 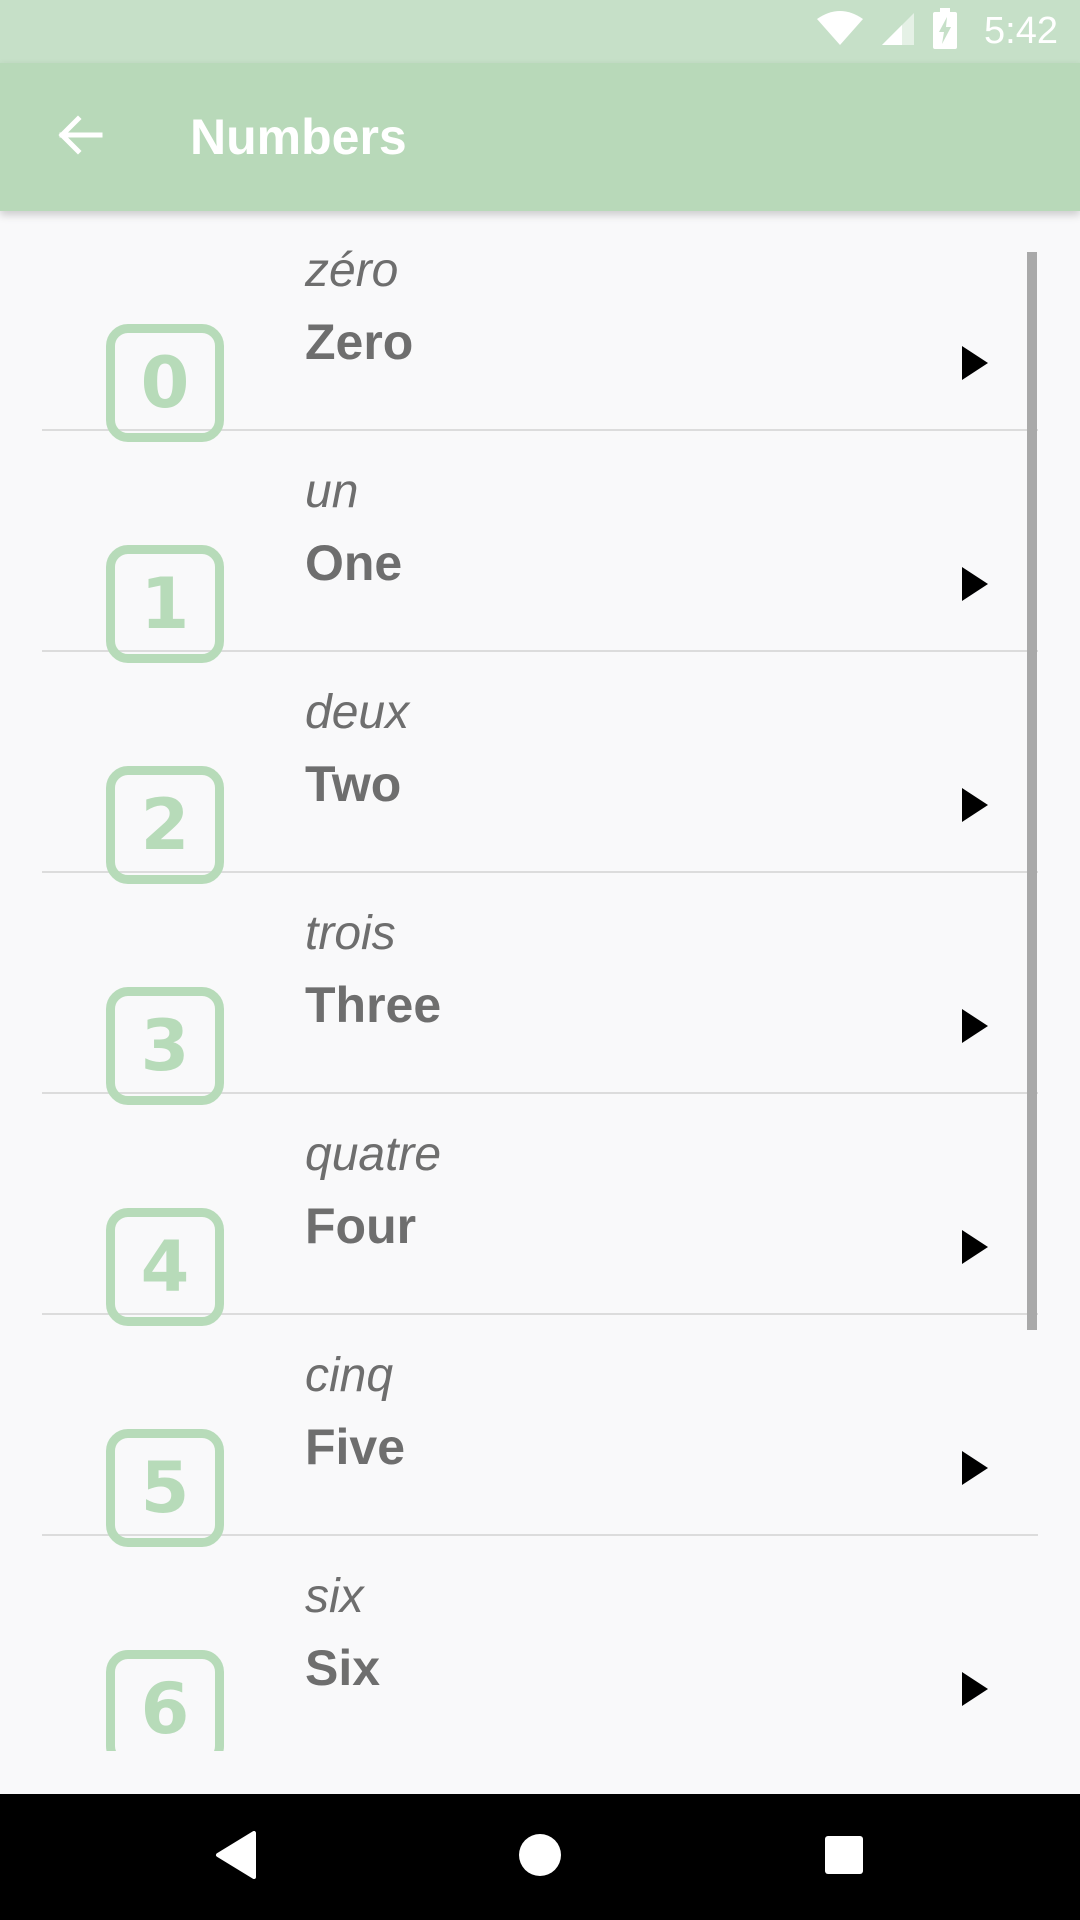 I want to click on french-word: six, so click(x=334, y=1596).